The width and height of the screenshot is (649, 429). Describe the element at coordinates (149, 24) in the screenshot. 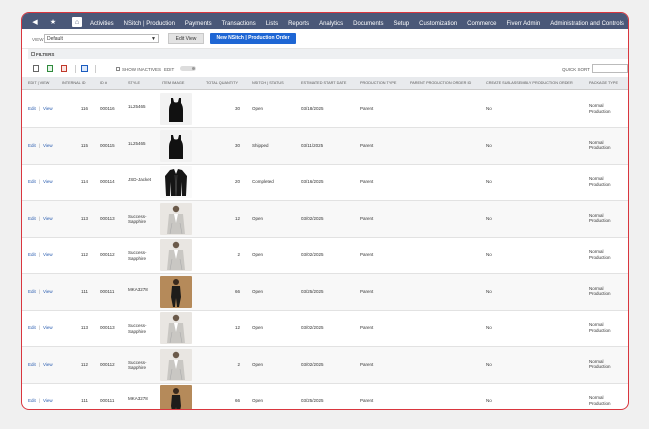

I see `nav-item: NSitch | Production` at that location.